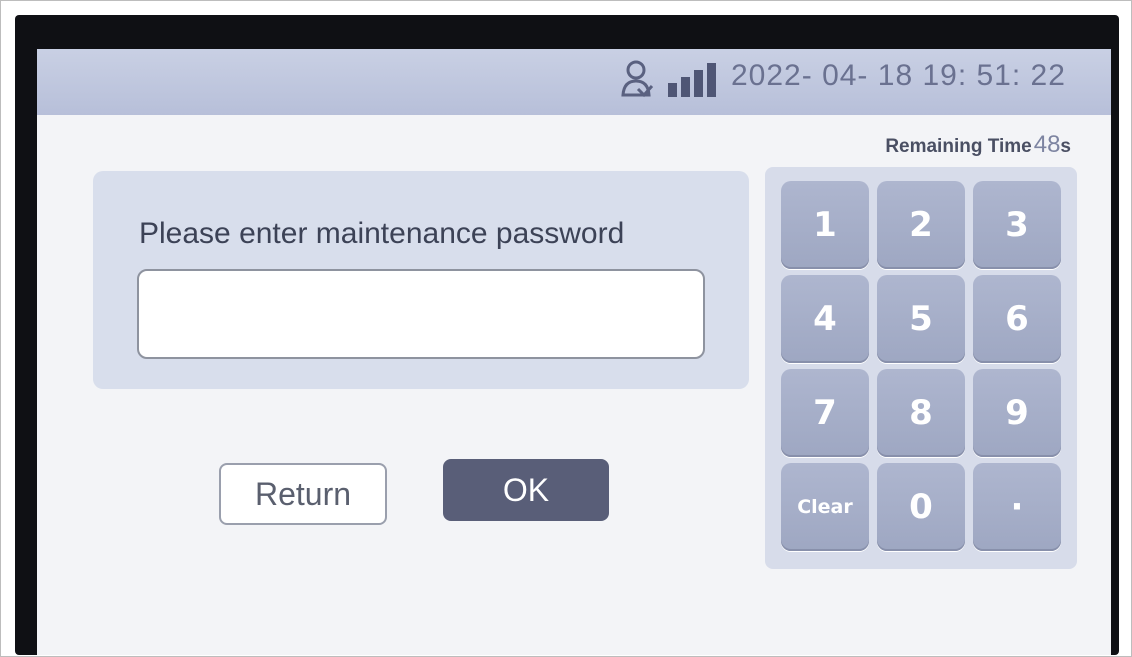 The height and width of the screenshot is (657, 1132). Describe the element at coordinates (825, 319) in the screenshot. I see `key-4: 4` at that location.